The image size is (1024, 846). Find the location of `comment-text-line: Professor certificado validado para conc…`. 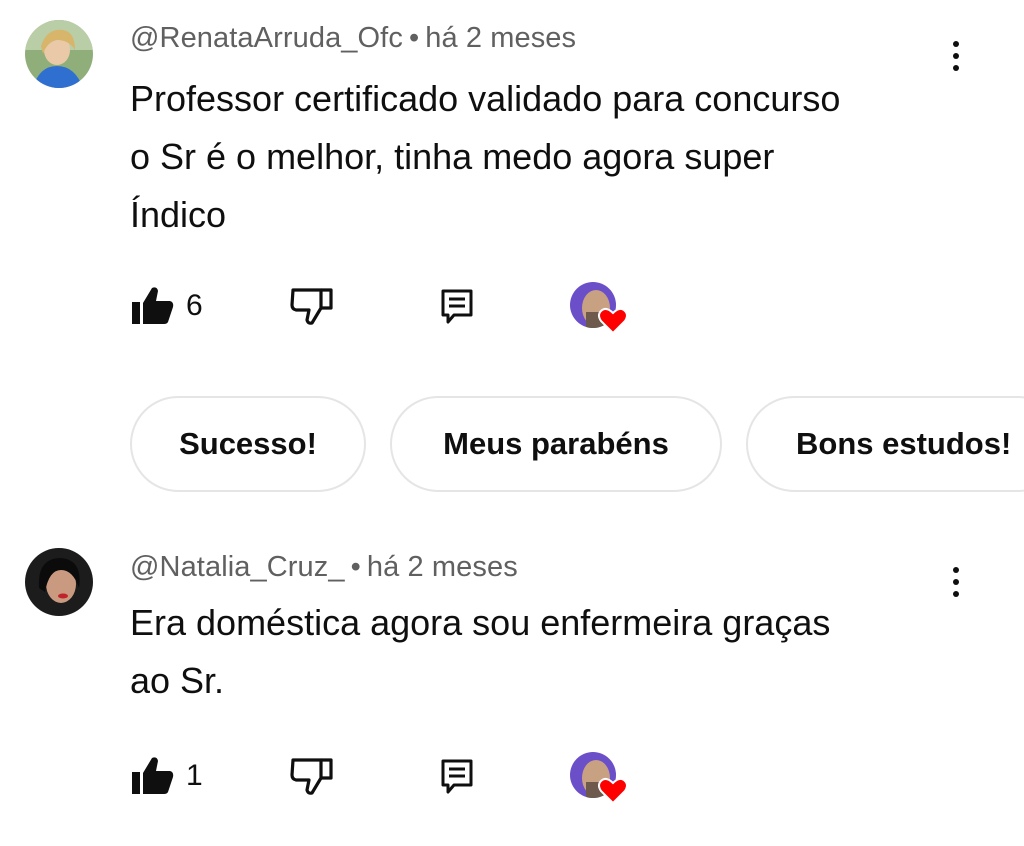

comment-text-line: Professor certificado validado para conc… is located at coordinates (485, 98).